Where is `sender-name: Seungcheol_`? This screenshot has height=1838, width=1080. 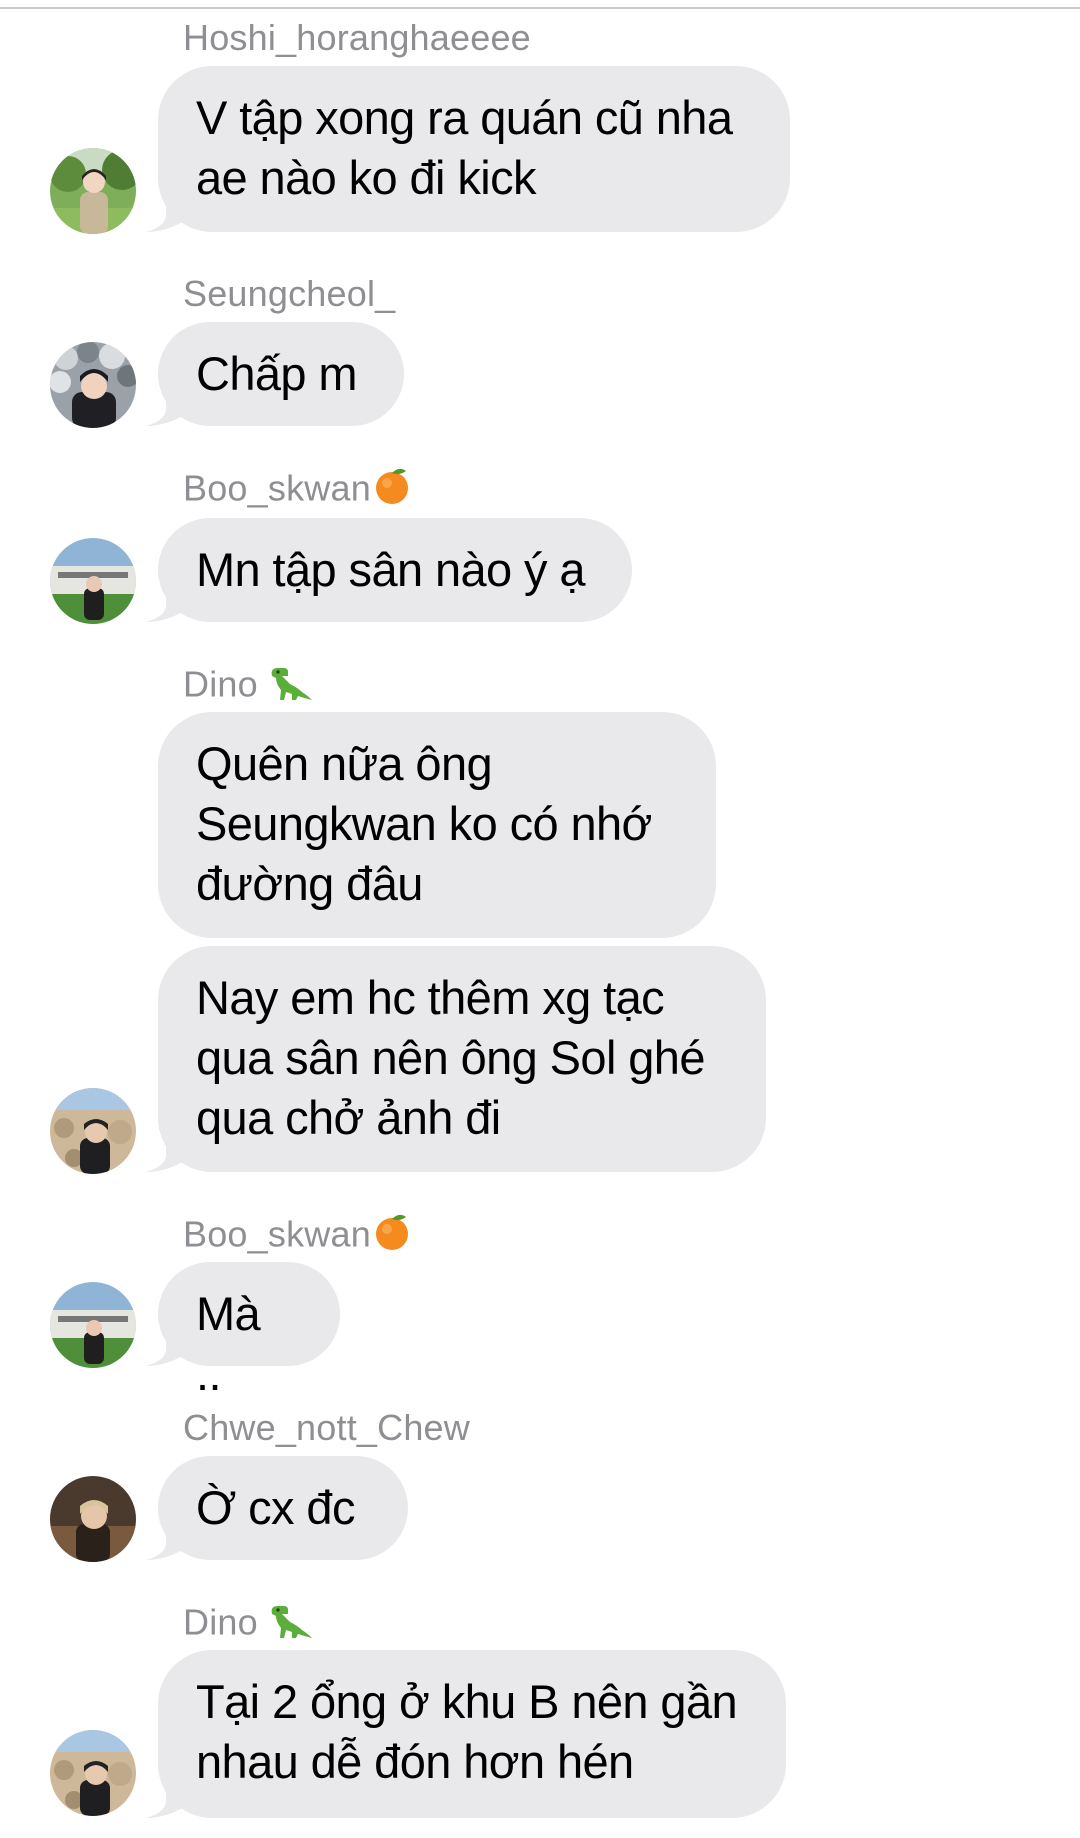 sender-name: Seungcheol_ is located at coordinates (289, 293).